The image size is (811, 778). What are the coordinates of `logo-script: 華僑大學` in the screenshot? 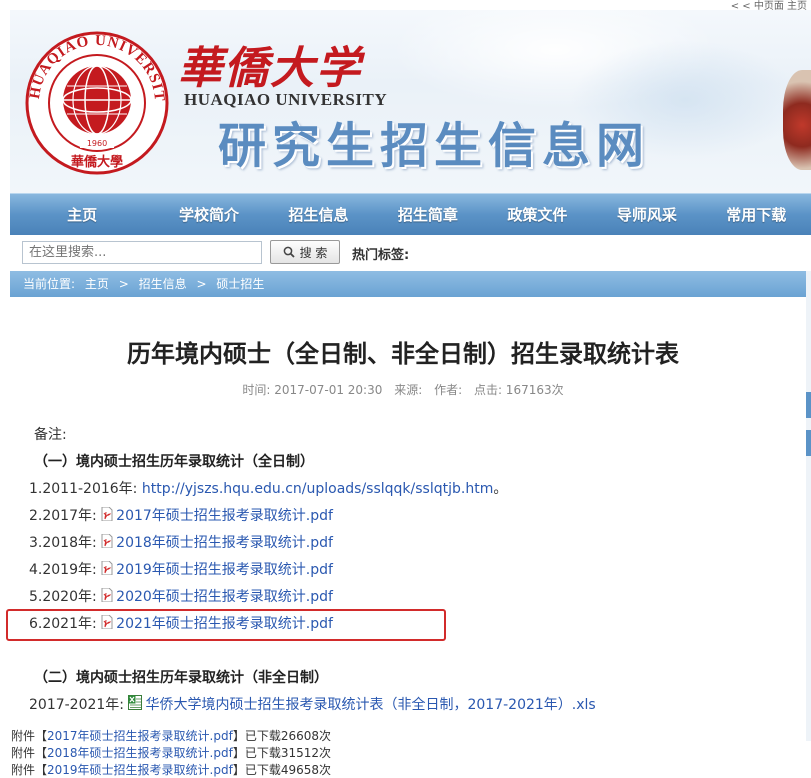 It's located at (97, 162).